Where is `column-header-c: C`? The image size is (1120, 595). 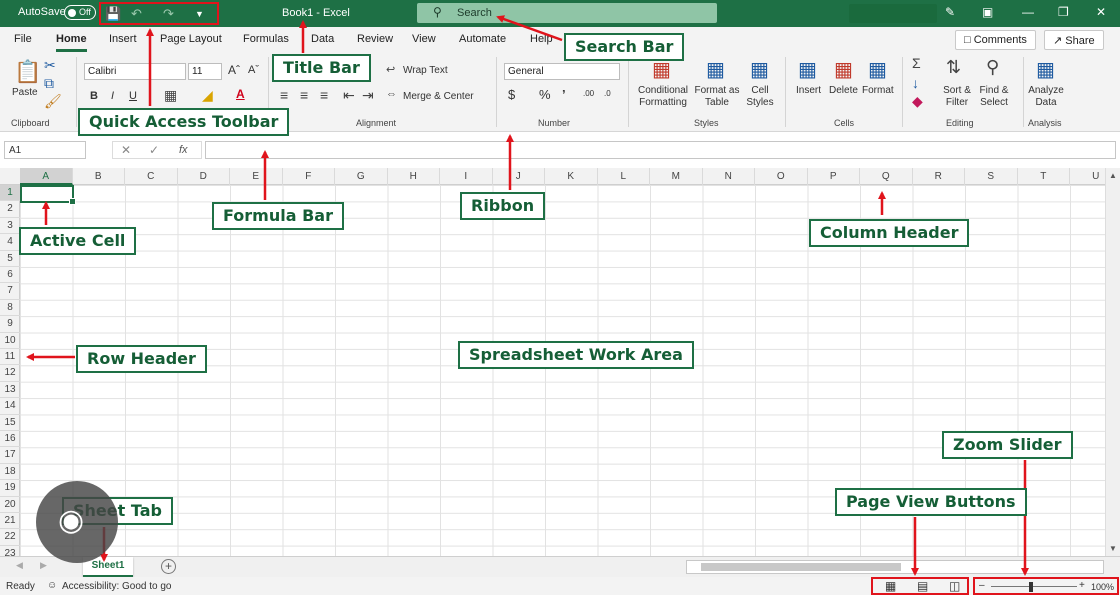 column-header-c: C is located at coordinates (151, 176).